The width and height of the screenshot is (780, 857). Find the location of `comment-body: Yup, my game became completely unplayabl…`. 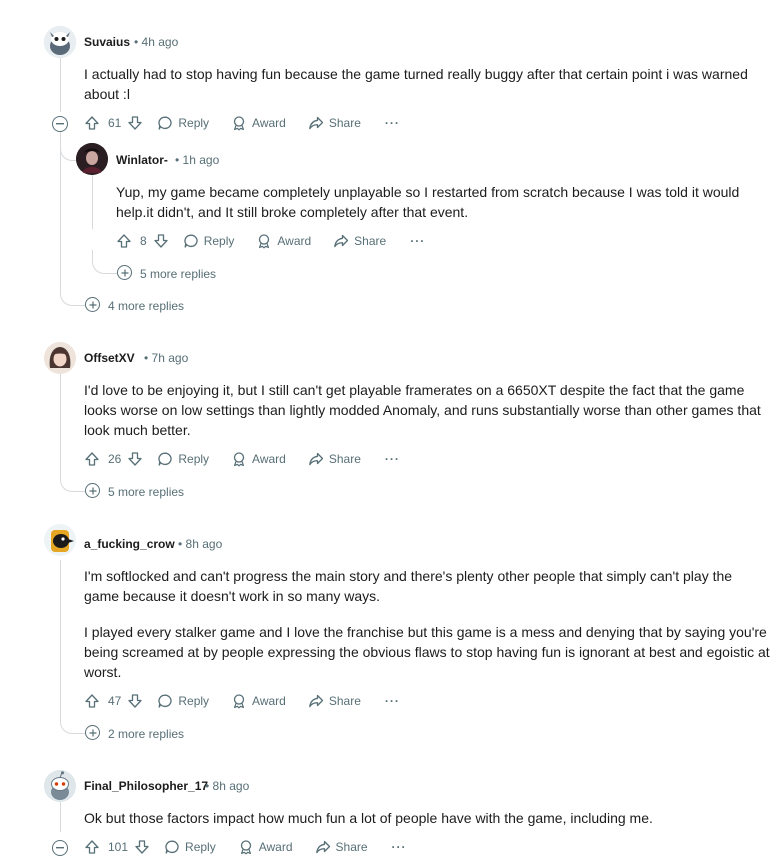

comment-body: Yup, my game became completely unplayabl… is located at coordinates (428, 202).